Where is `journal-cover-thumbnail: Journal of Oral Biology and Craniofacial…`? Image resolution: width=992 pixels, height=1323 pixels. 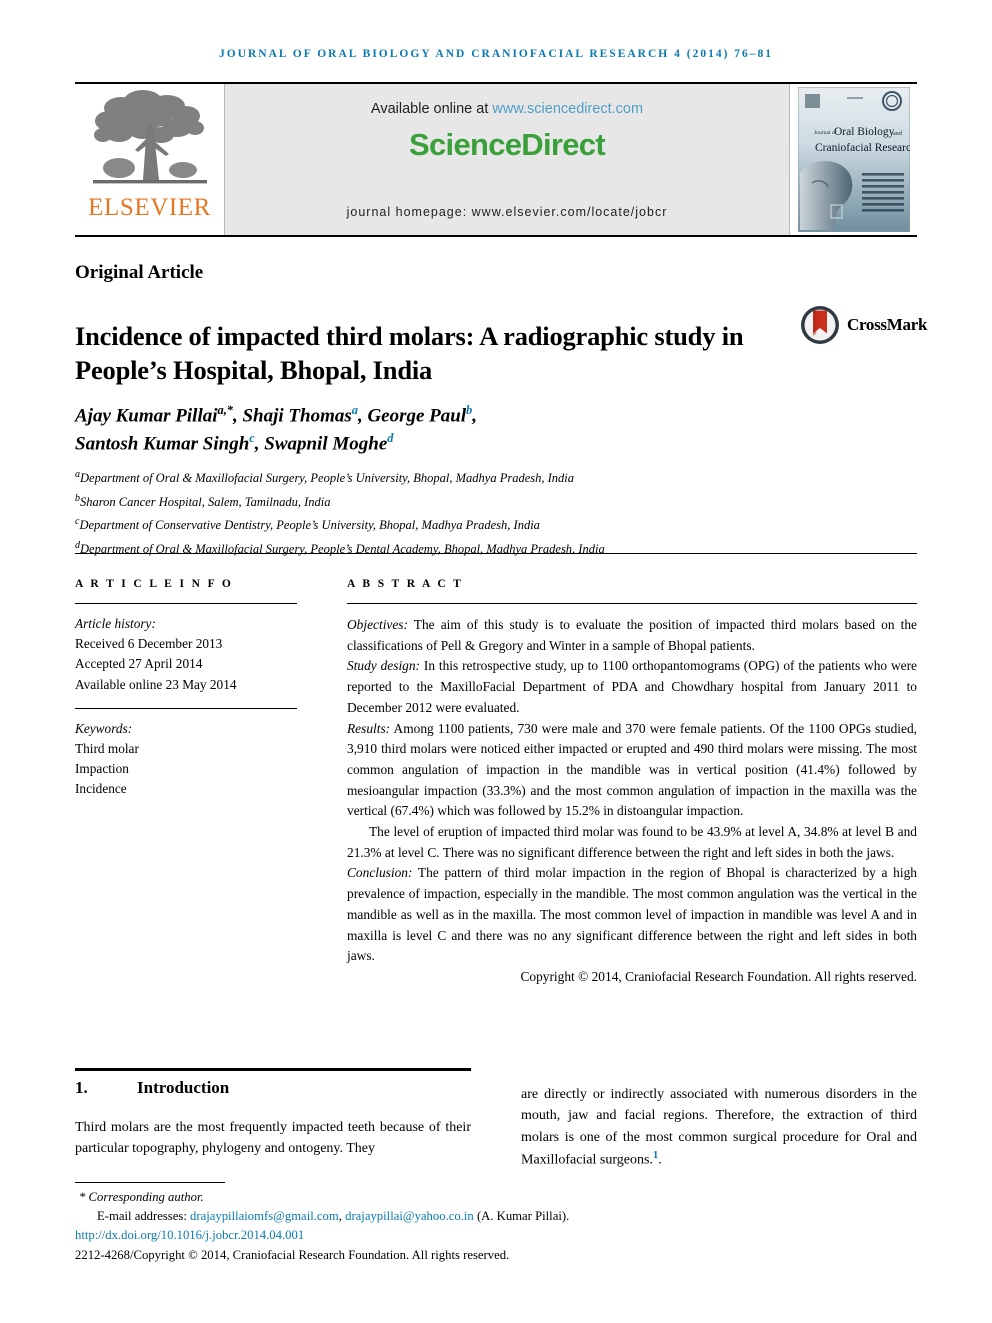 journal-cover-thumbnail: Journal of Oral Biology and Craniofacial… is located at coordinates (853, 159).